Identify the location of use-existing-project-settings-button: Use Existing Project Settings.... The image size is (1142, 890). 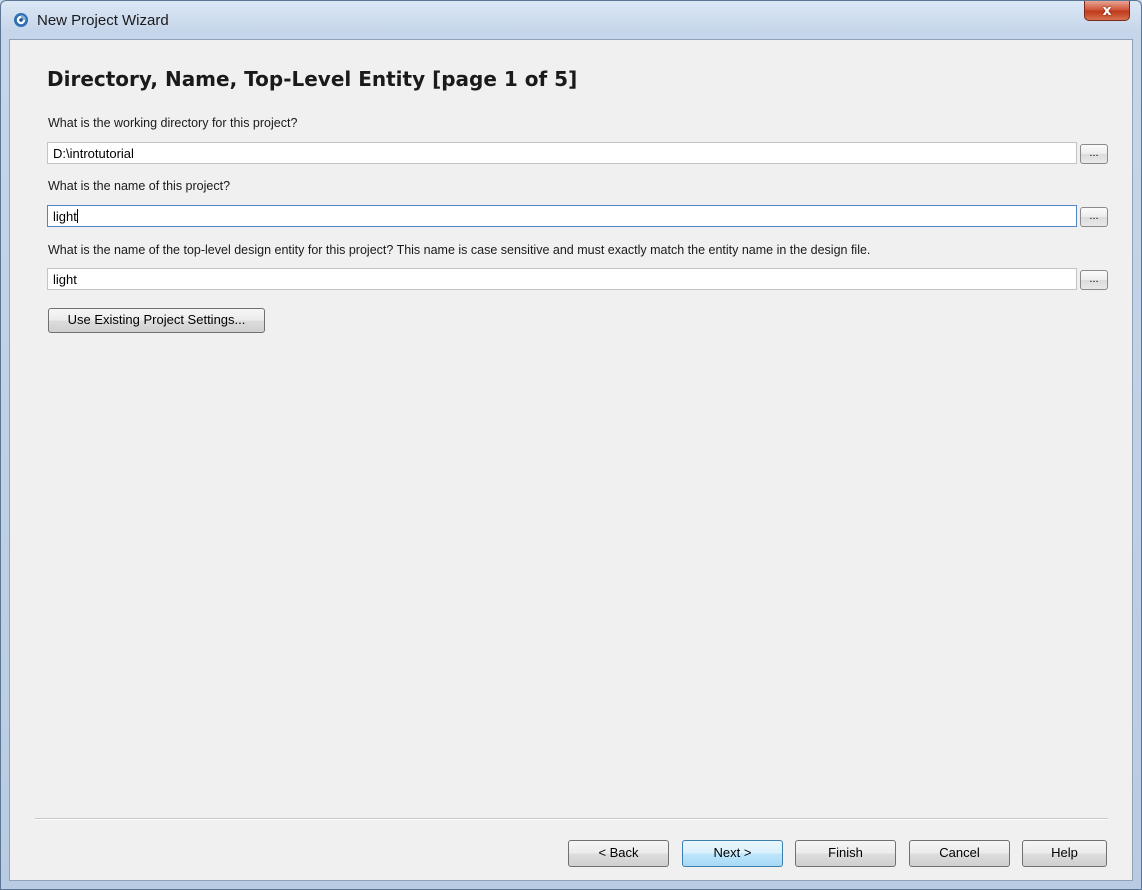
(156, 320).